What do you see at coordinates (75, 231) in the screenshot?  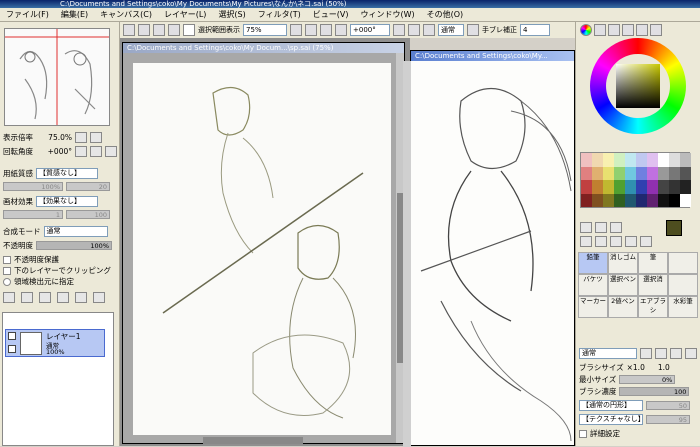 I see `blend-mode-select: 通常` at bounding box center [75, 231].